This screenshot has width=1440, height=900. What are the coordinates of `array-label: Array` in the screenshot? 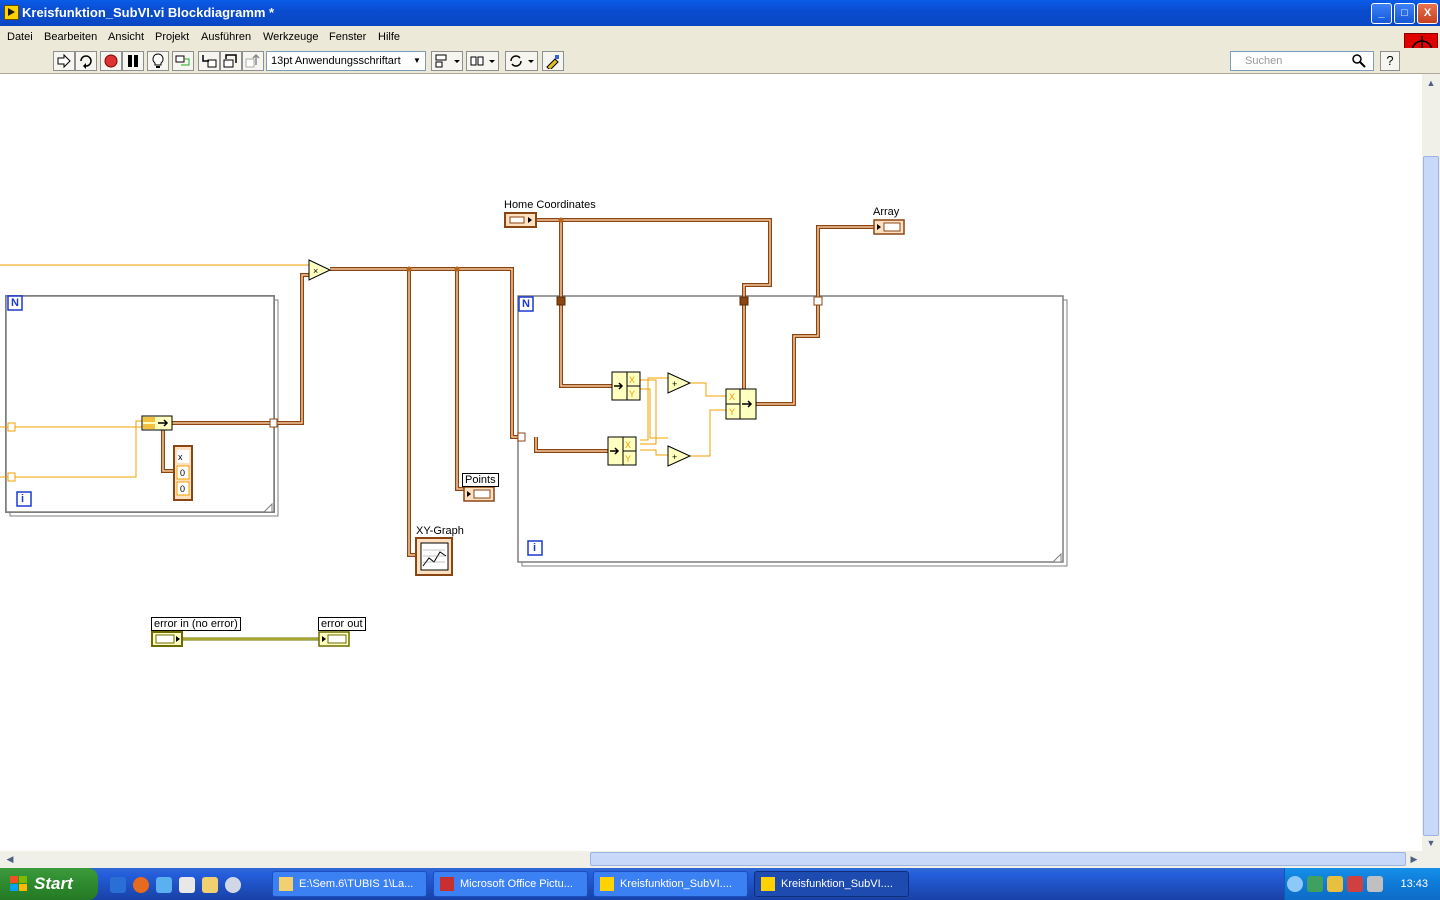 It's located at (886, 212).